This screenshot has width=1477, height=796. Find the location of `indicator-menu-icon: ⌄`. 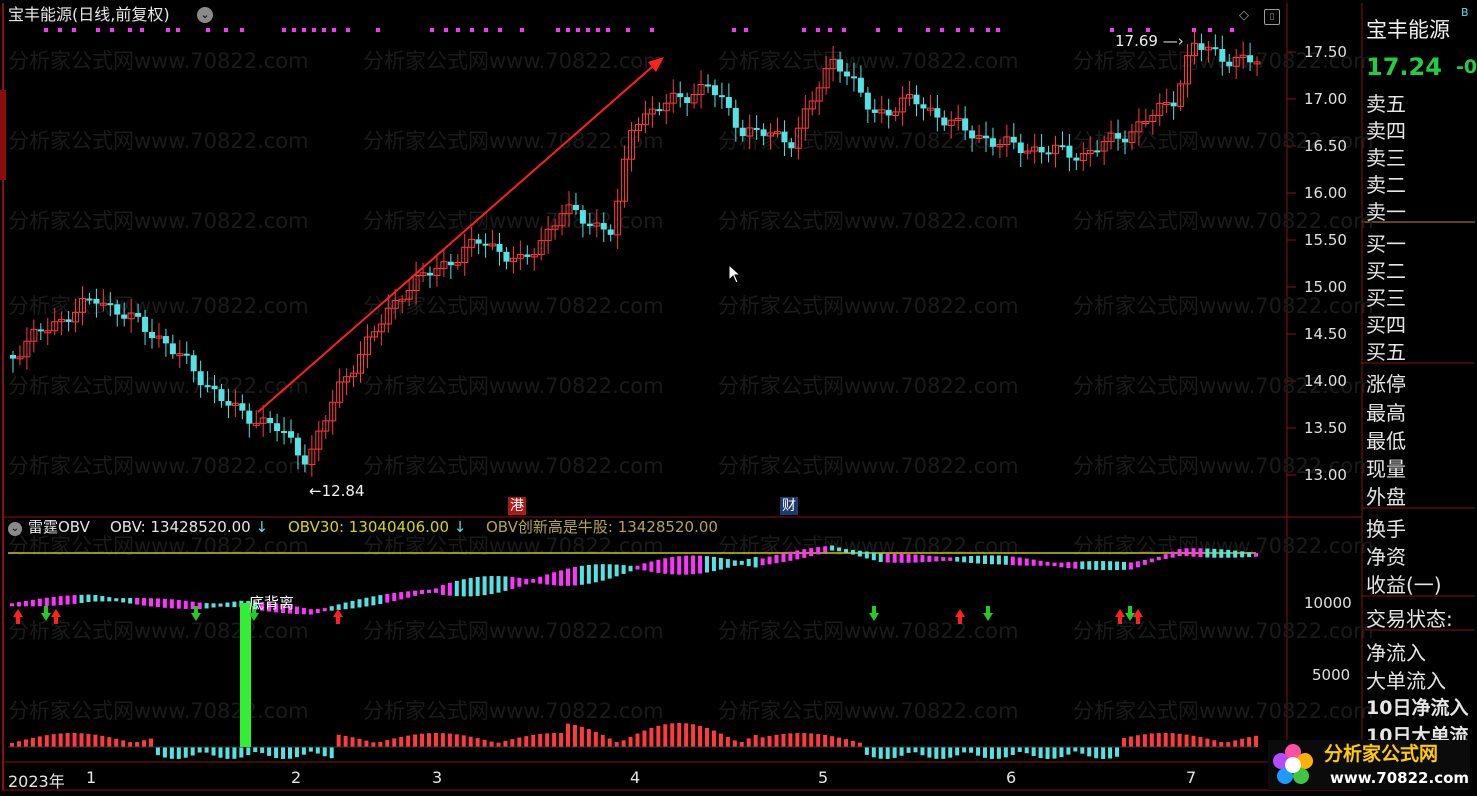

indicator-menu-icon: ⌄ is located at coordinates (15, 529).